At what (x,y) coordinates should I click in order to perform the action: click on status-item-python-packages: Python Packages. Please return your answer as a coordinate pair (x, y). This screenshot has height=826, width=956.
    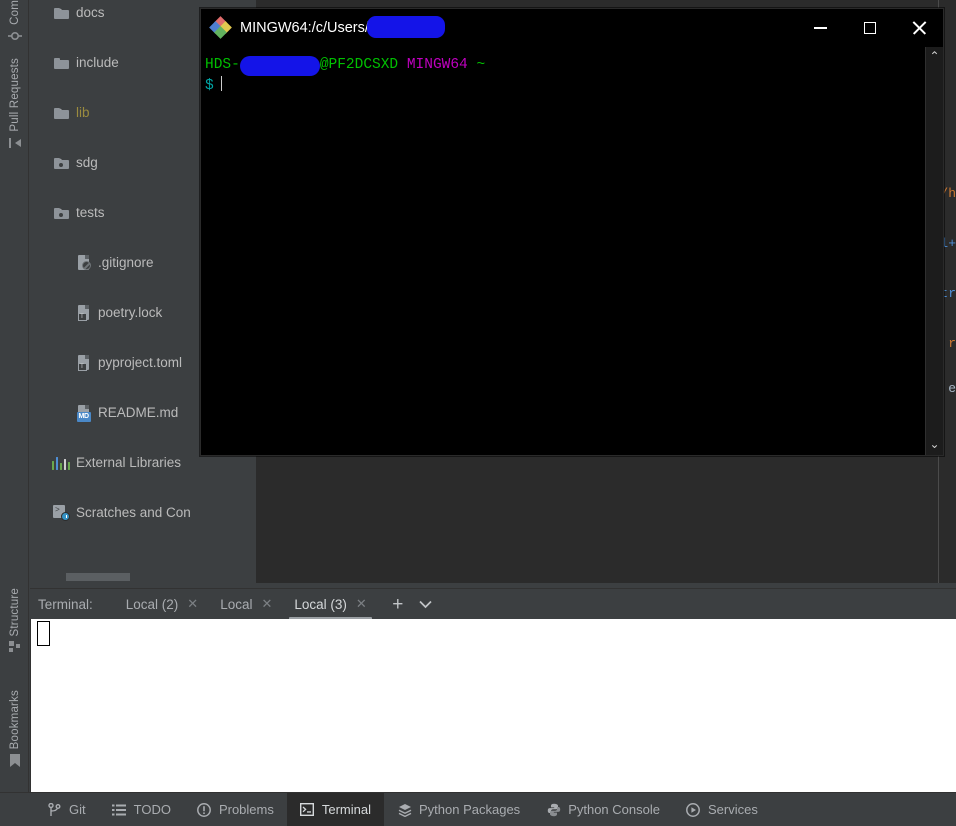
    Looking at the image, I should click on (458, 809).